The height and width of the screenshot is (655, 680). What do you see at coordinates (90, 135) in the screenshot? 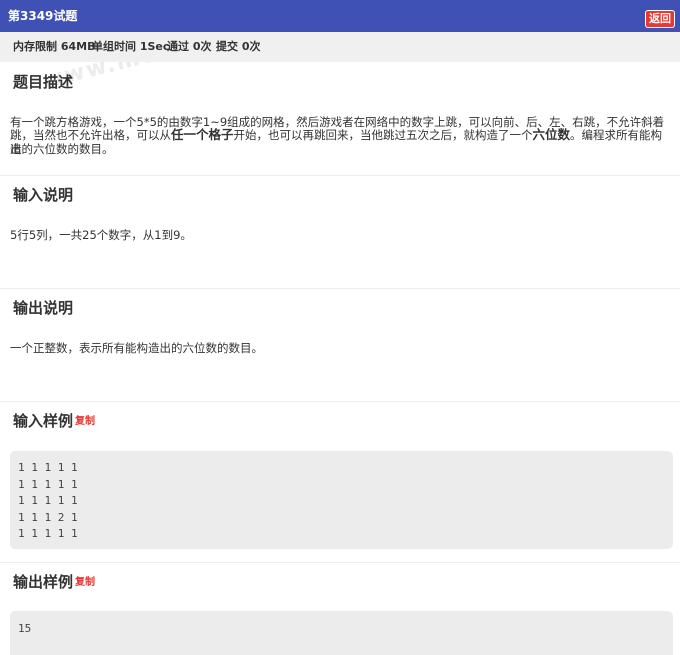
I see `description-text-a: 跳，当然也不允许出格，可以从` at bounding box center [90, 135].